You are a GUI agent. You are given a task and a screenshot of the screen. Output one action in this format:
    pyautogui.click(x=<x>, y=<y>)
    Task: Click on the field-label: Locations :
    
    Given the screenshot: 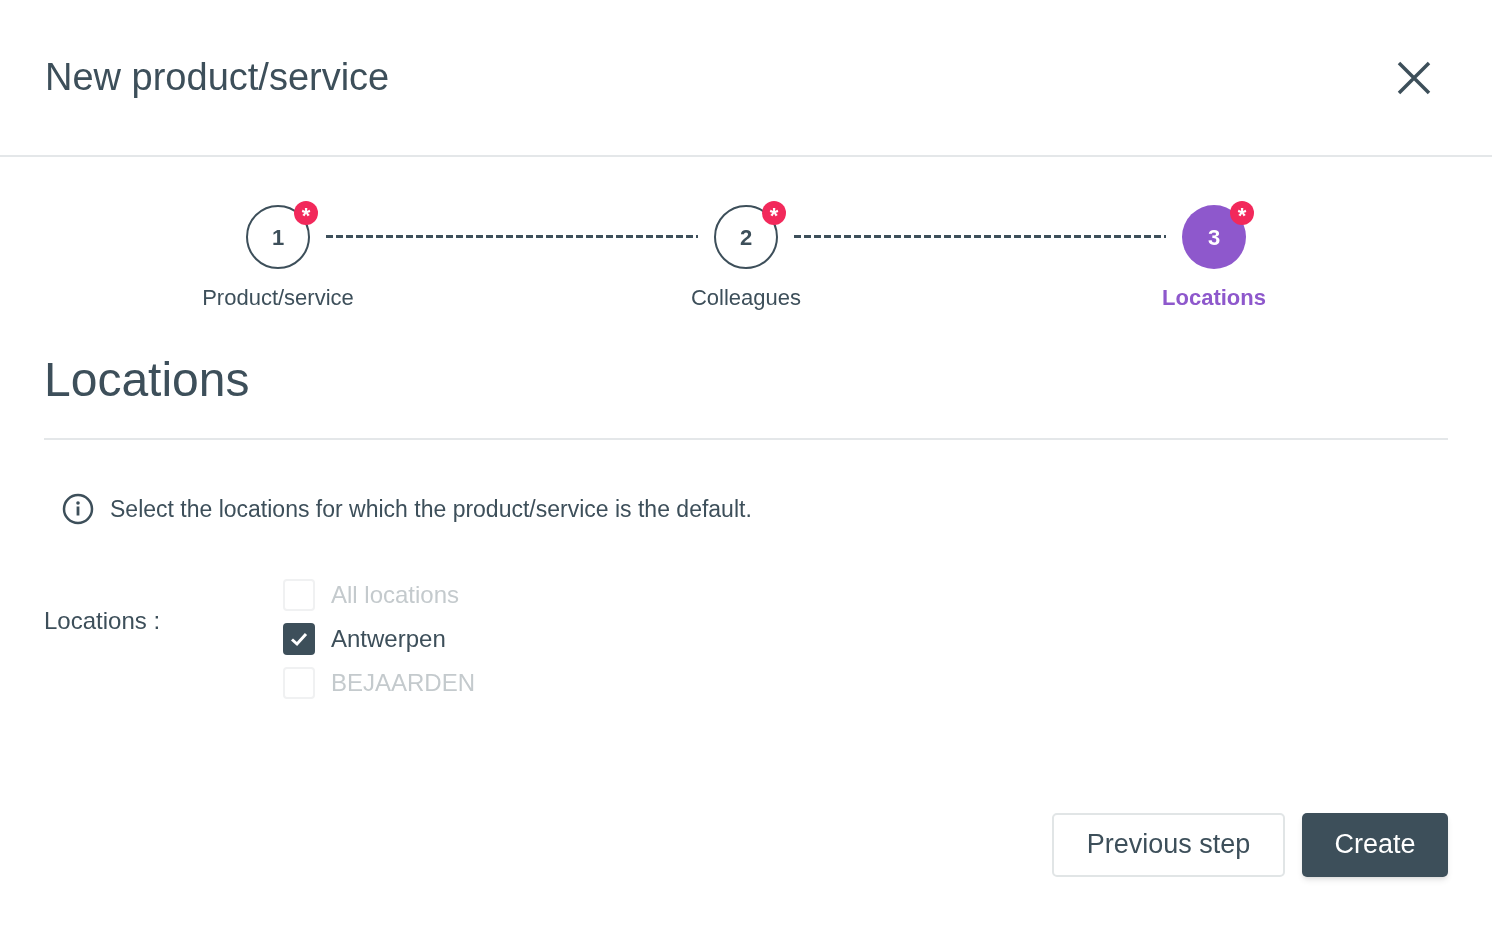 What is the action you would take?
    pyautogui.click(x=103, y=620)
    